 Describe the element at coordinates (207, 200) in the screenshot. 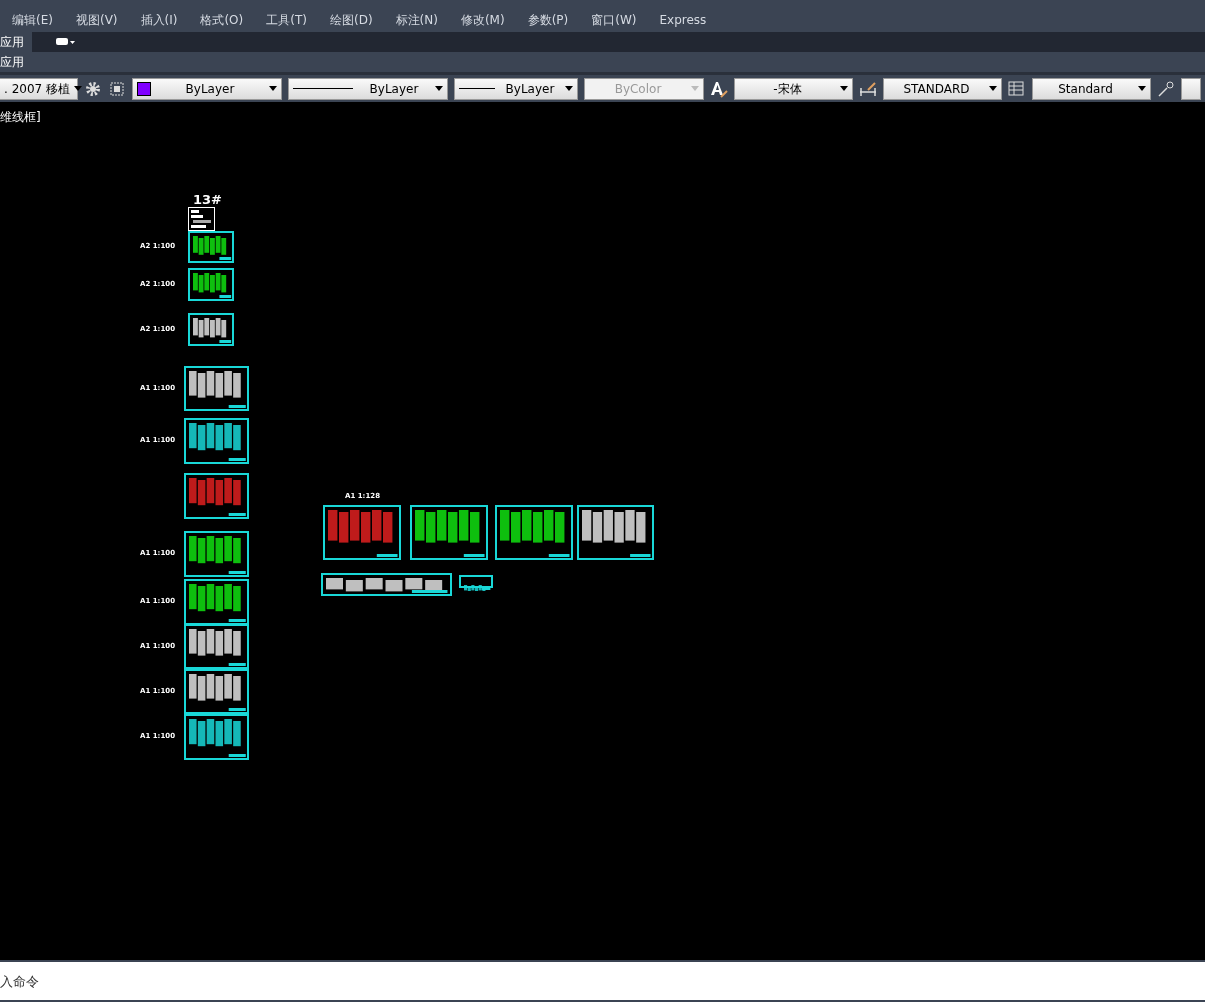

I see `group-title: 13#` at that location.